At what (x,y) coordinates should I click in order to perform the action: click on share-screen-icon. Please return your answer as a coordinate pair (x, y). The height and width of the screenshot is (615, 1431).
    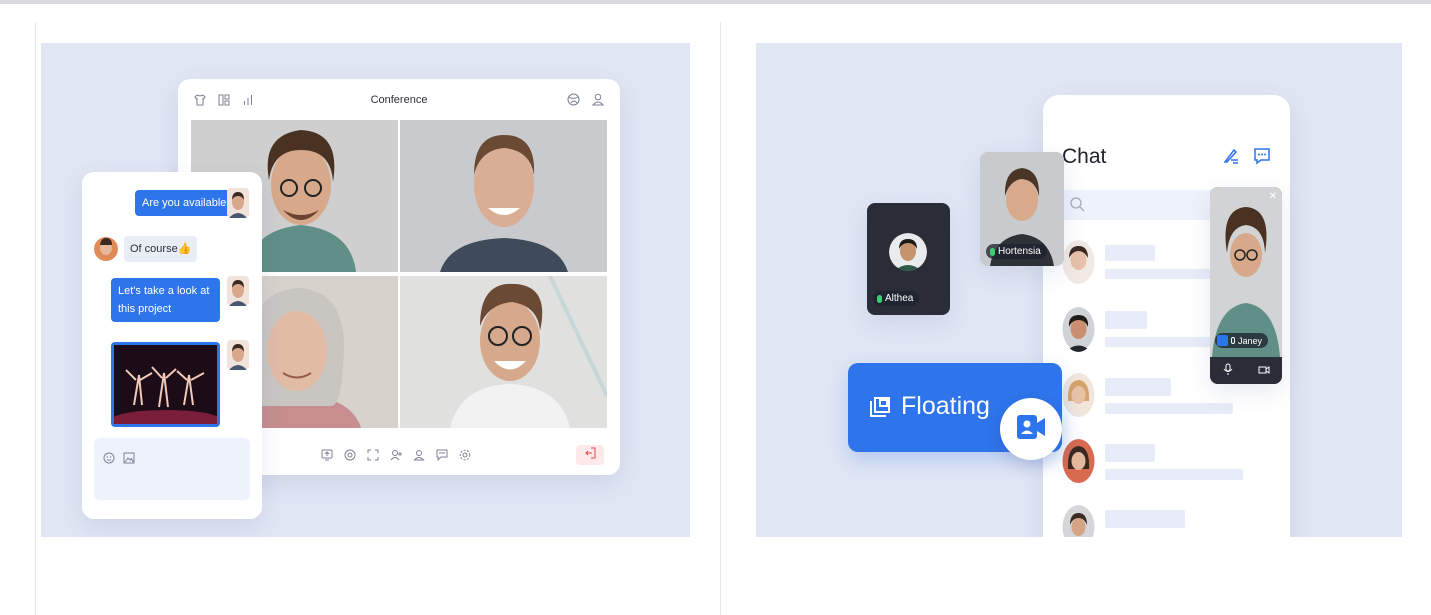
    Looking at the image, I should click on (327, 456).